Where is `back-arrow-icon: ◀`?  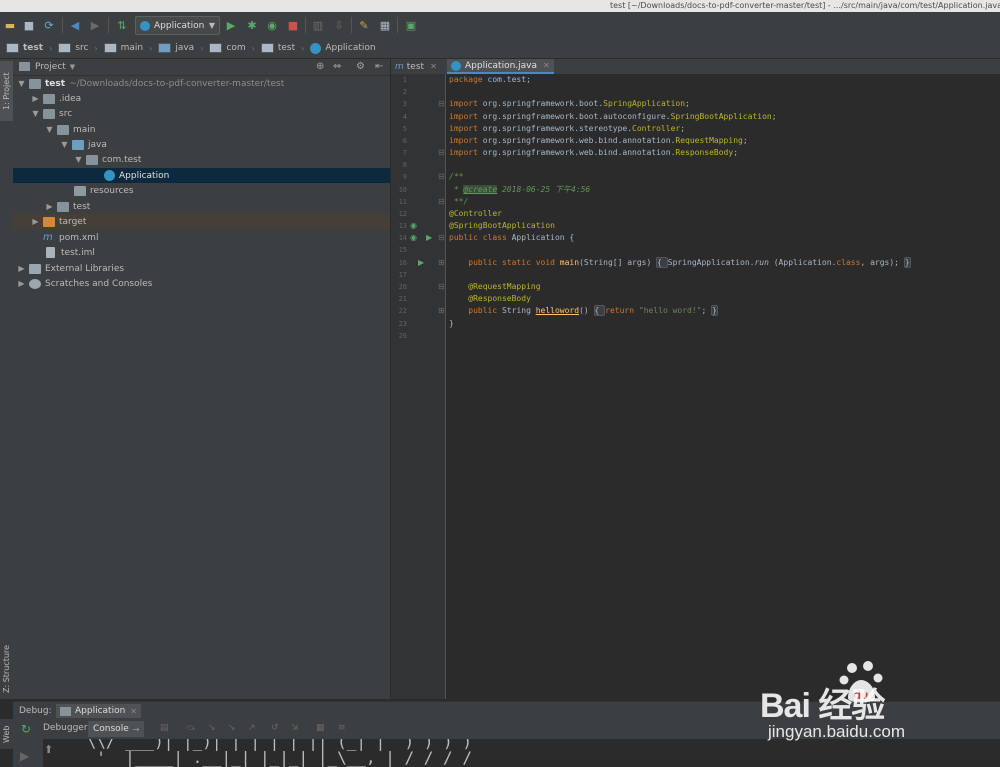 back-arrow-icon: ◀ is located at coordinates (75, 25).